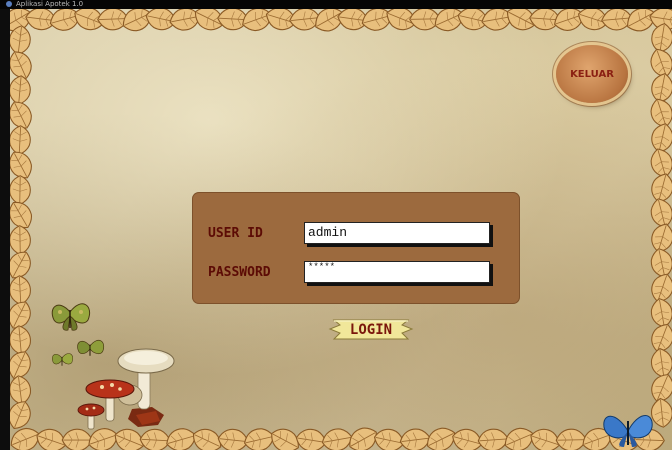  What do you see at coordinates (126, 389) in the screenshot?
I see `mushroom-icon` at bounding box center [126, 389].